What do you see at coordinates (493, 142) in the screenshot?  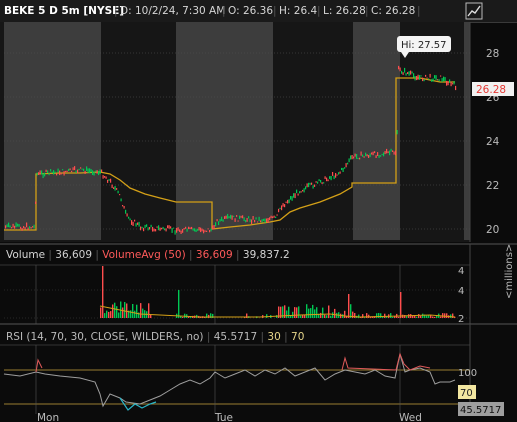 I see `price-y-axis: 28 26 24 22 20` at bounding box center [493, 142].